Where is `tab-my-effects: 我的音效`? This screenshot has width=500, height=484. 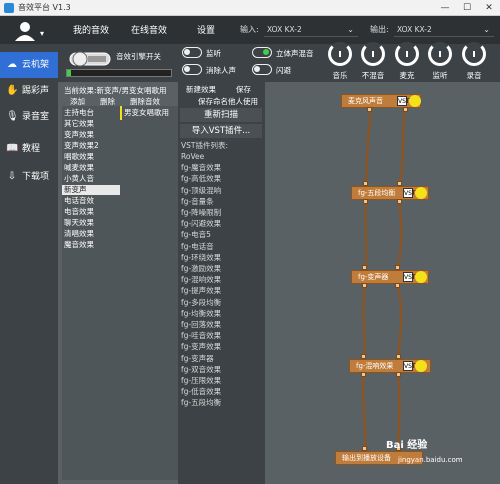
tab-my-effects: 我的音效 is located at coordinates (91, 31).